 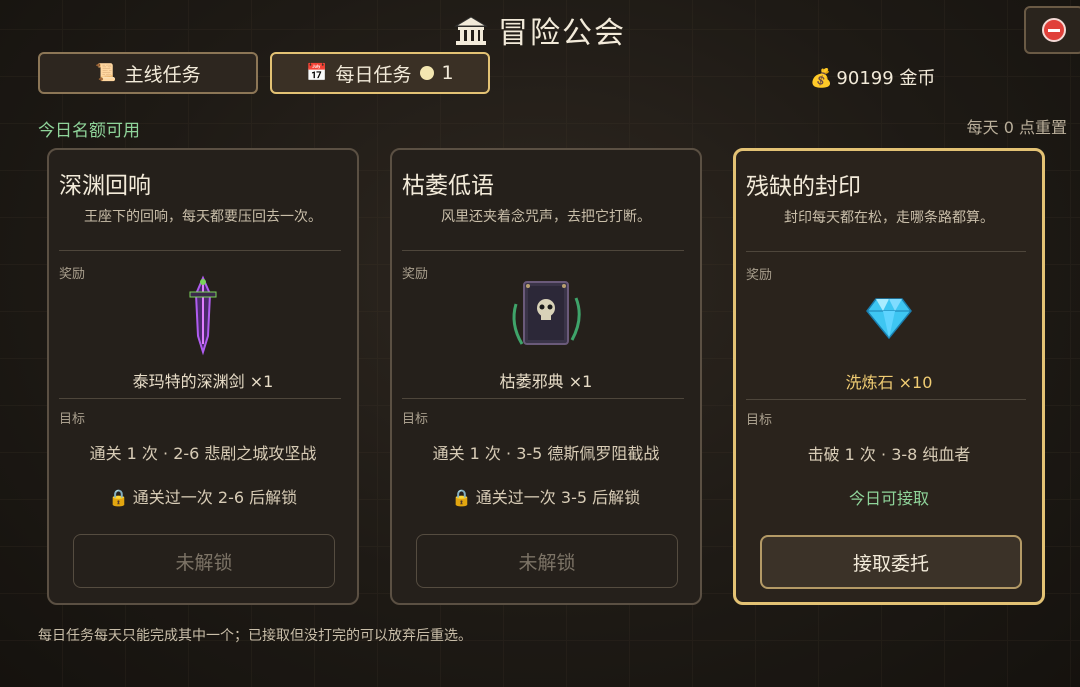 I want to click on reset-note: 每天 0 点重置, so click(x=1016, y=127).